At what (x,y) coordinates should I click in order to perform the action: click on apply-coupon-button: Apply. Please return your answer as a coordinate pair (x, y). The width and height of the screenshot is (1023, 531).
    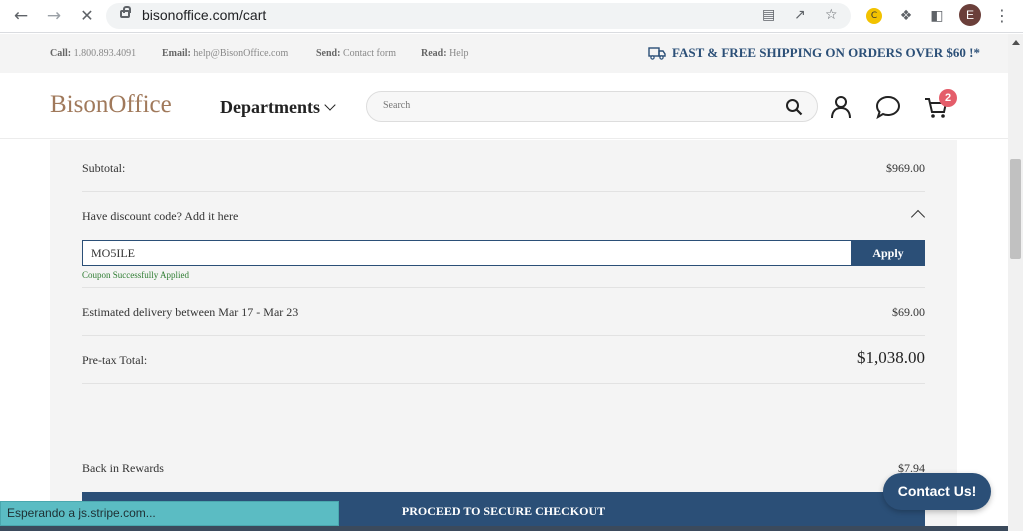
    Looking at the image, I should click on (888, 253).